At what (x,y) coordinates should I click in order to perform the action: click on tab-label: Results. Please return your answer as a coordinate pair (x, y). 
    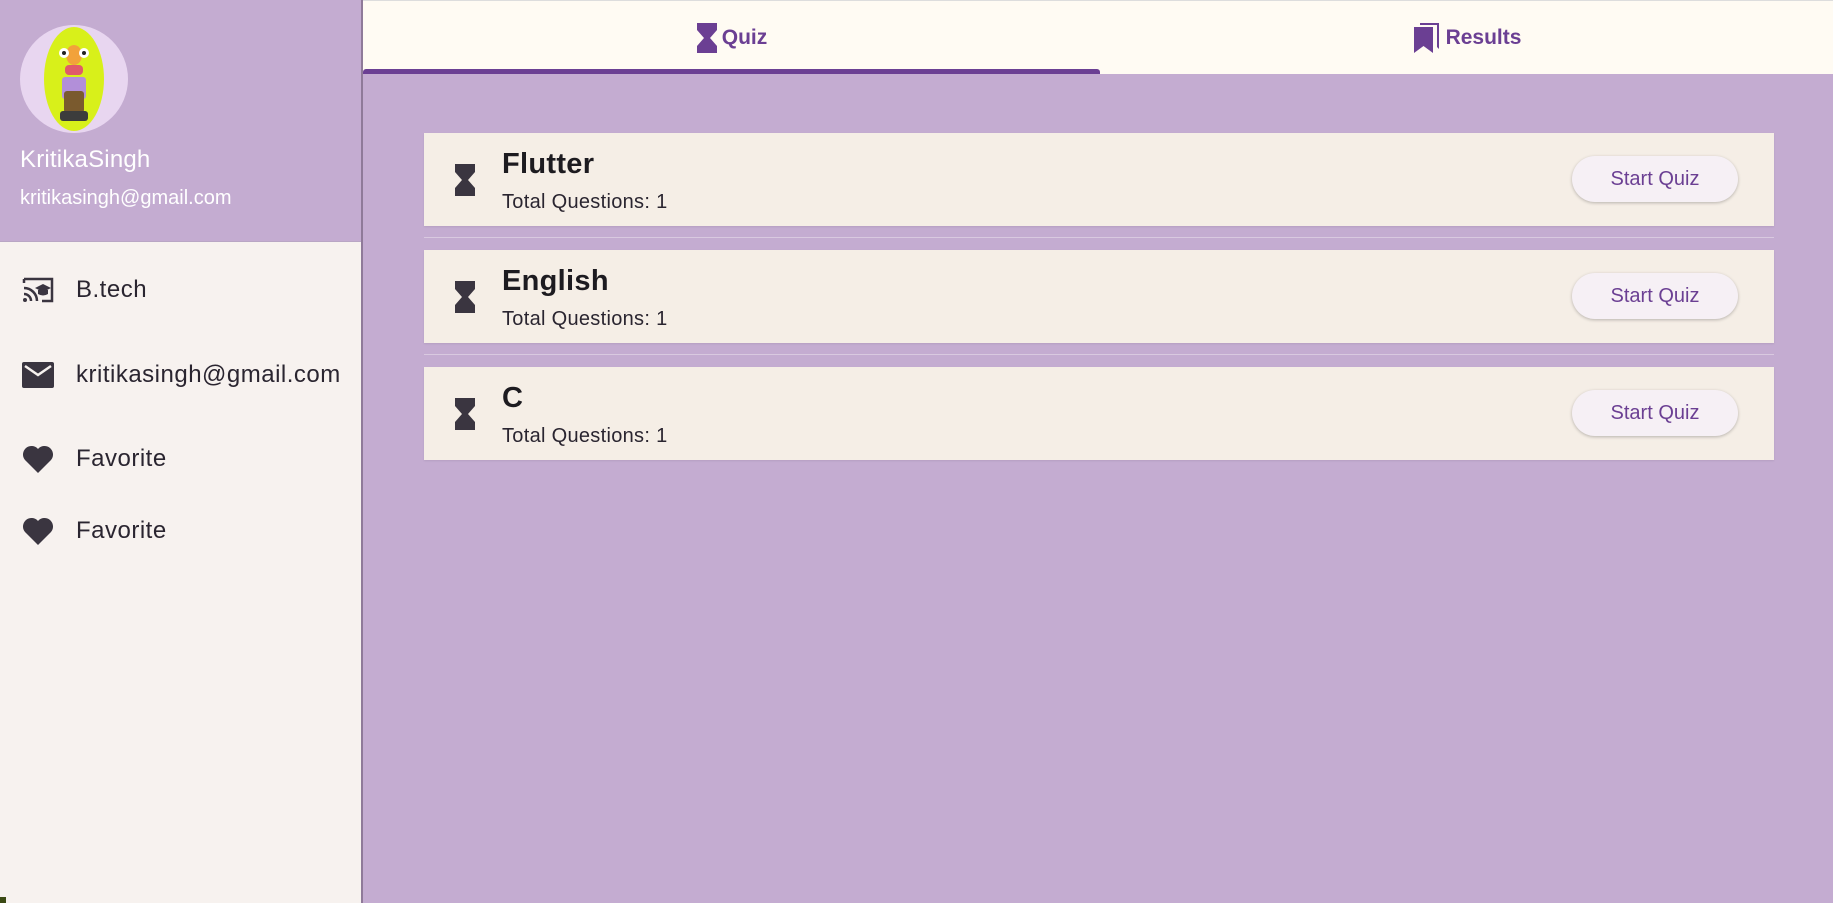
    Looking at the image, I should click on (1483, 37).